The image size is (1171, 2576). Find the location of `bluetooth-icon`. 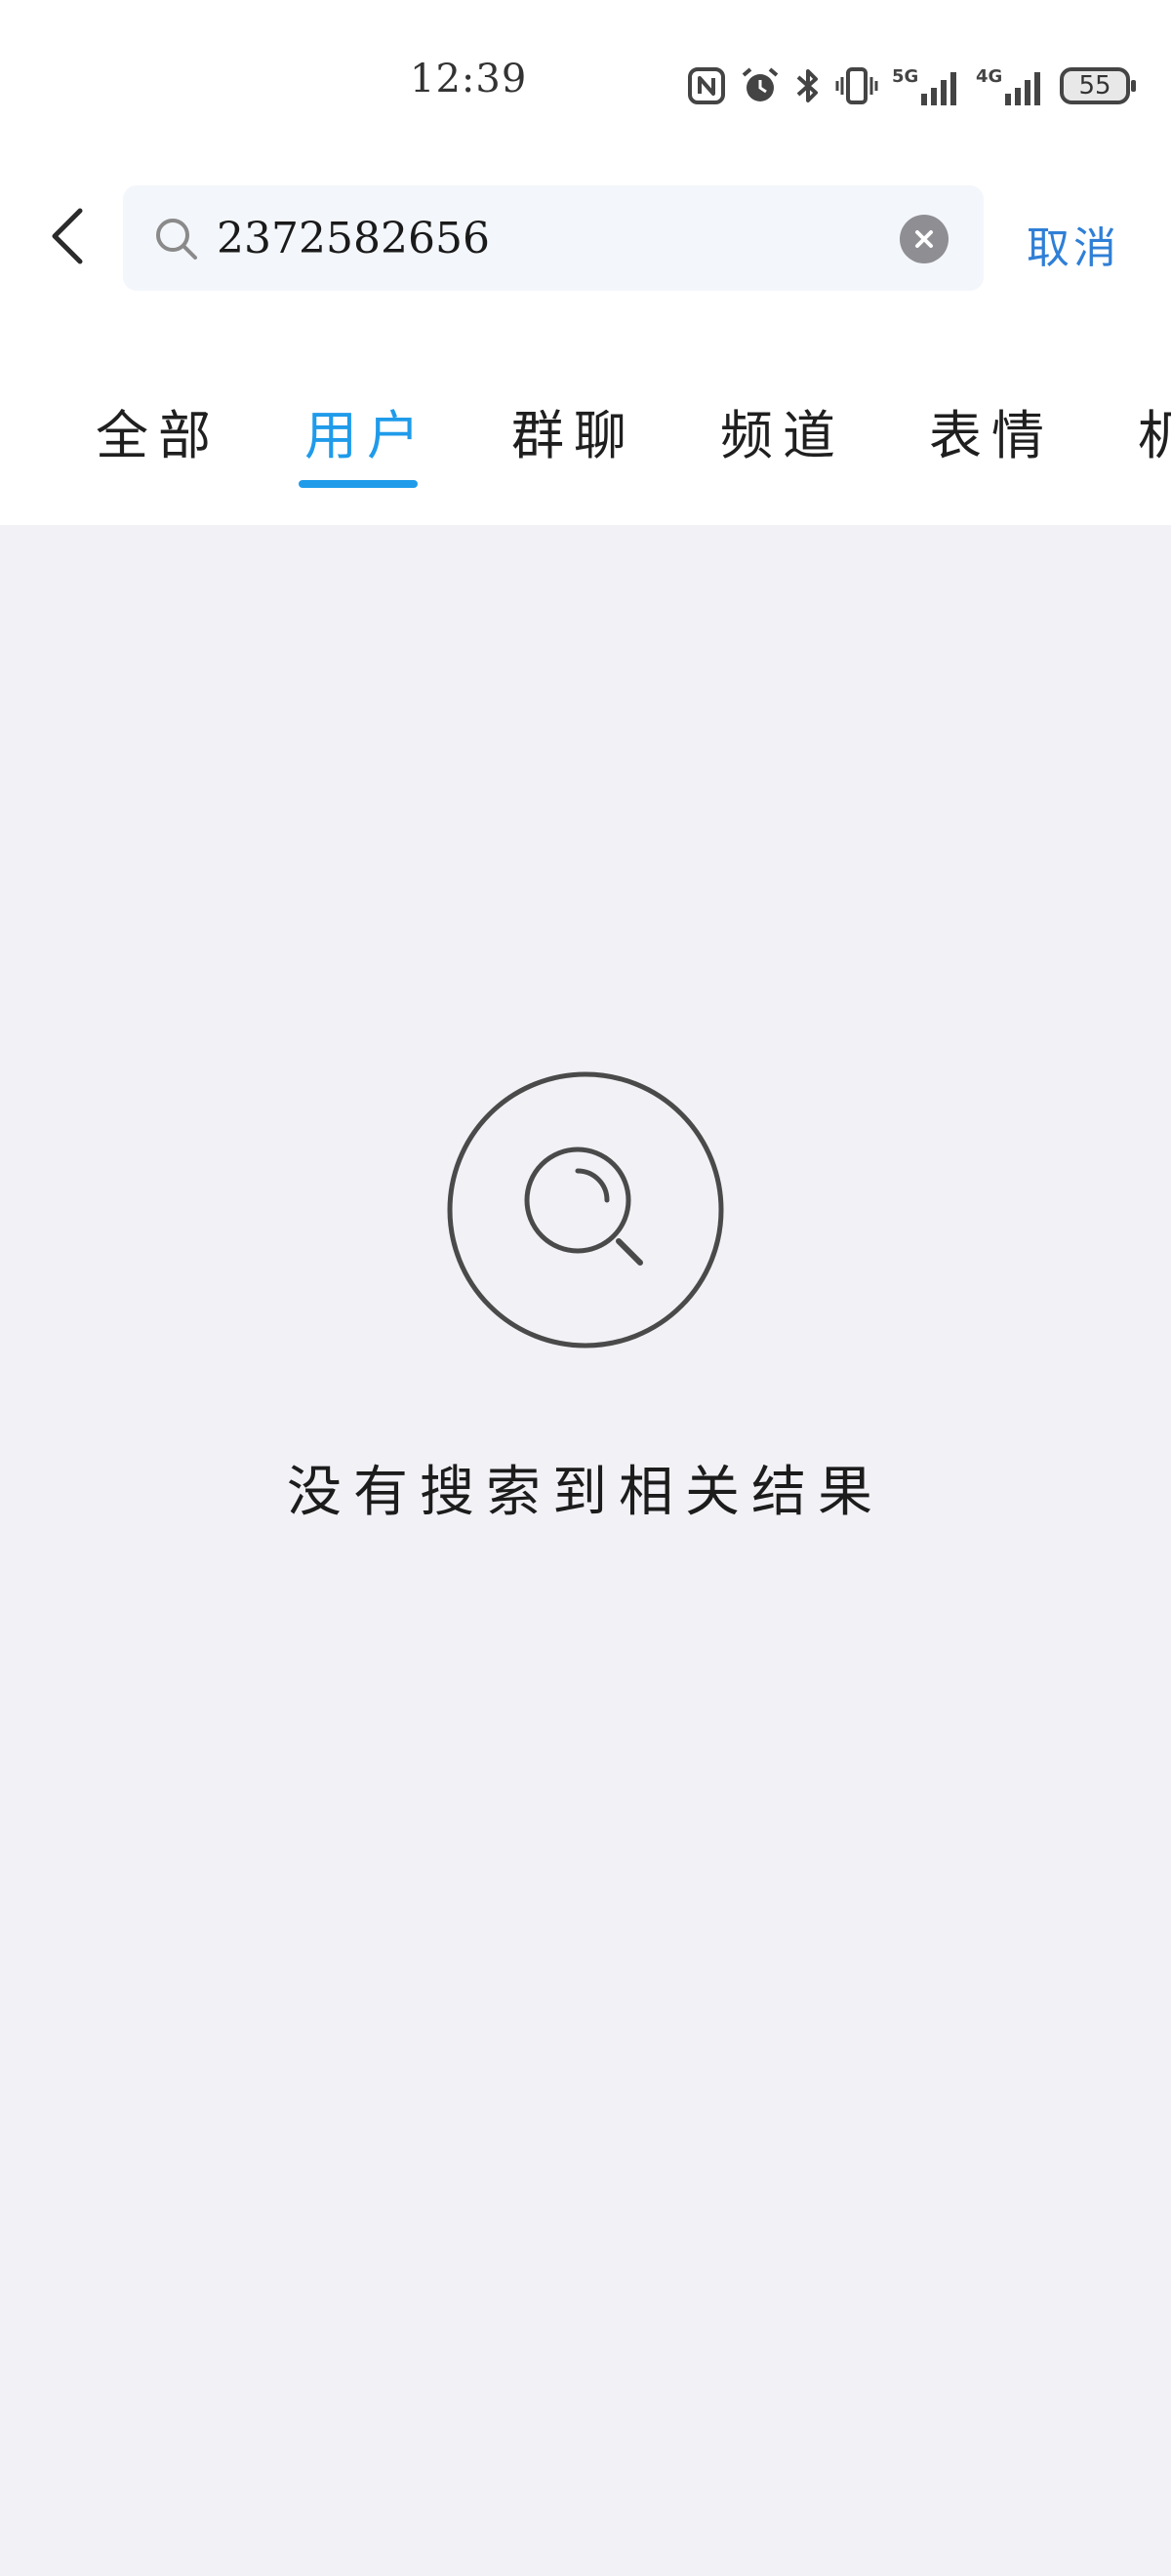

bluetooth-icon is located at coordinates (807, 85).